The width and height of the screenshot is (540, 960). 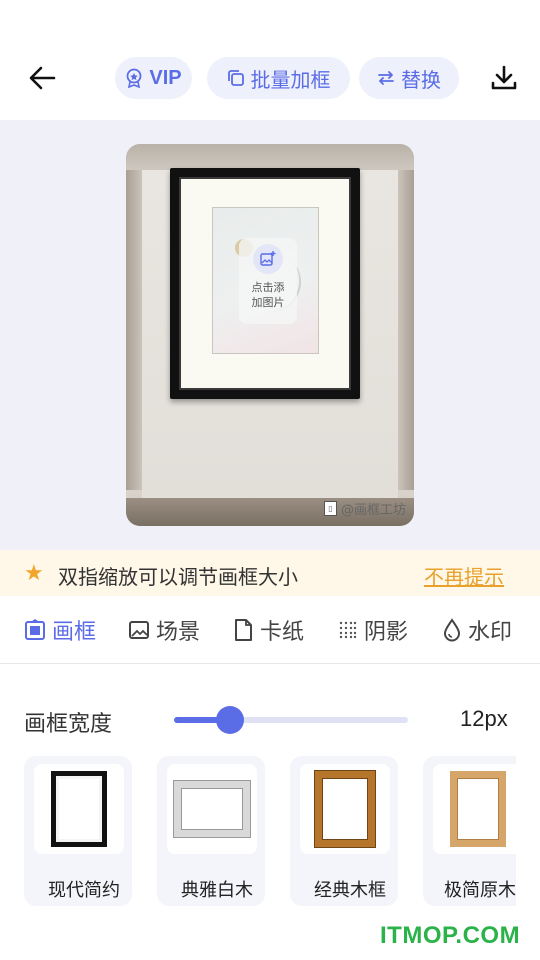 What do you see at coordinates (178, 632) in the screenshot?
I see `tab-scene-label: 场景` at bounding box center [178, 632].